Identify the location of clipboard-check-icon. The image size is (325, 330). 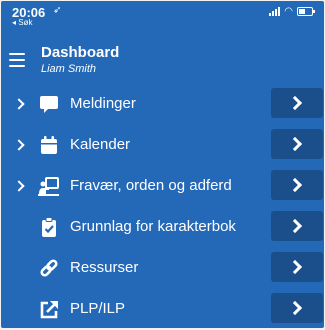
(49, 227).